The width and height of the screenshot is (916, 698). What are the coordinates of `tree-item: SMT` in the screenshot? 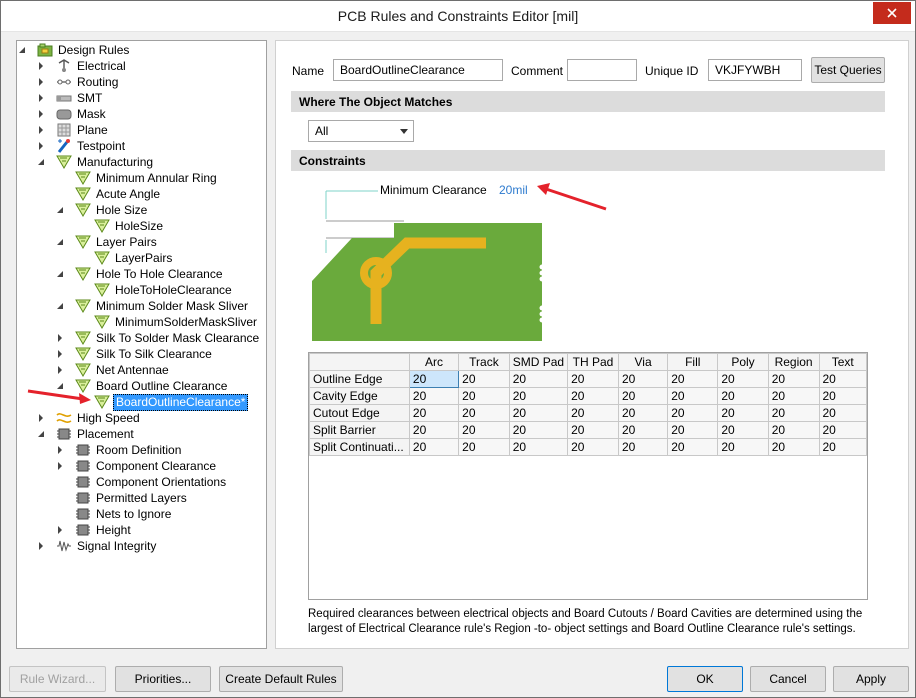 It's located at (71, 98).